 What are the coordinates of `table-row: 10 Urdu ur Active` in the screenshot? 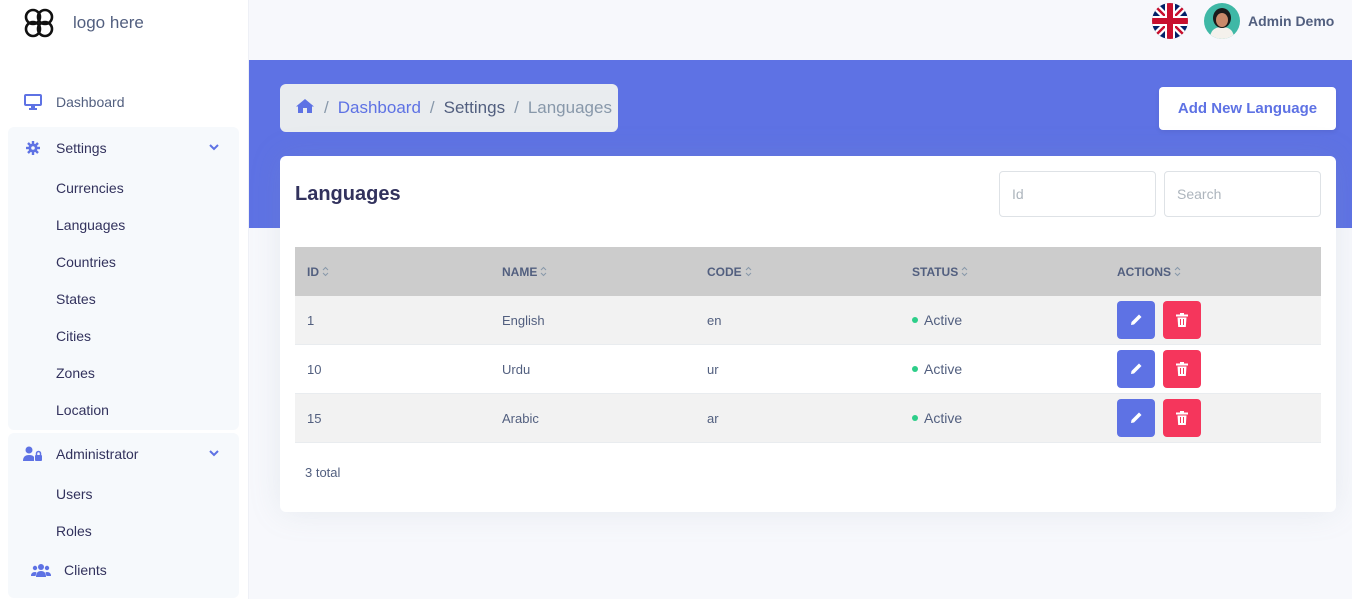 It's located at (808, 369).